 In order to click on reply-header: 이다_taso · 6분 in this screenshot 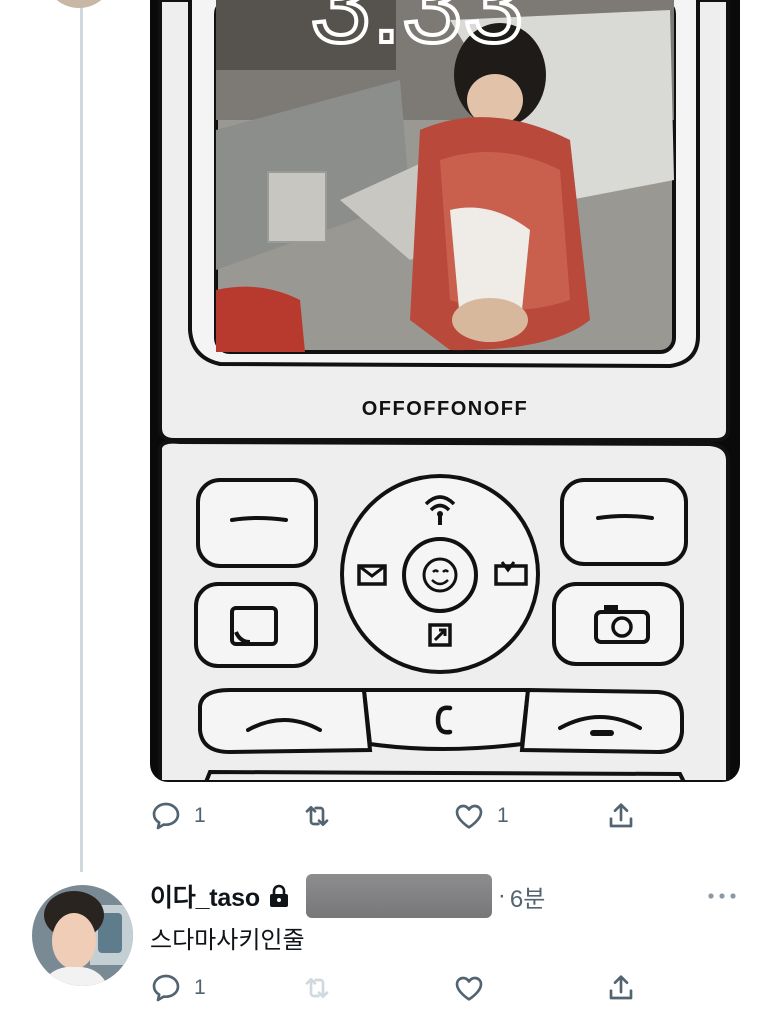, I will do `click(450, 896)`.